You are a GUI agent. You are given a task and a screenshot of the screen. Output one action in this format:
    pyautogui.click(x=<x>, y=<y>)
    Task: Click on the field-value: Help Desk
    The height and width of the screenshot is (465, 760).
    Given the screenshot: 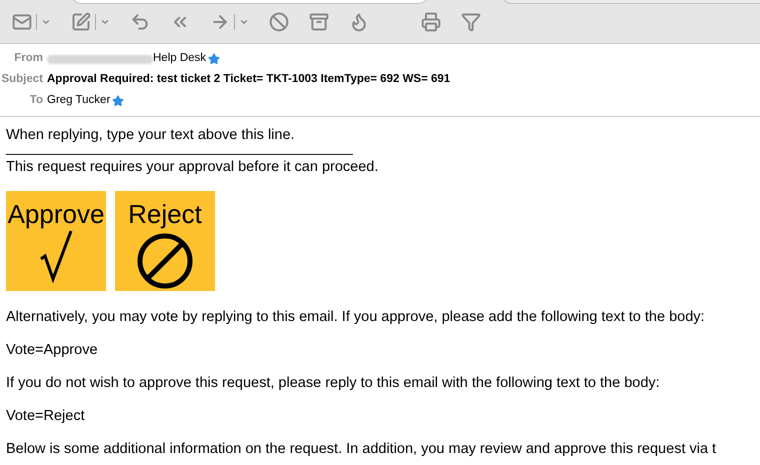 What is the action you would take?
    pyautogui.click(x=179, y=58)
    